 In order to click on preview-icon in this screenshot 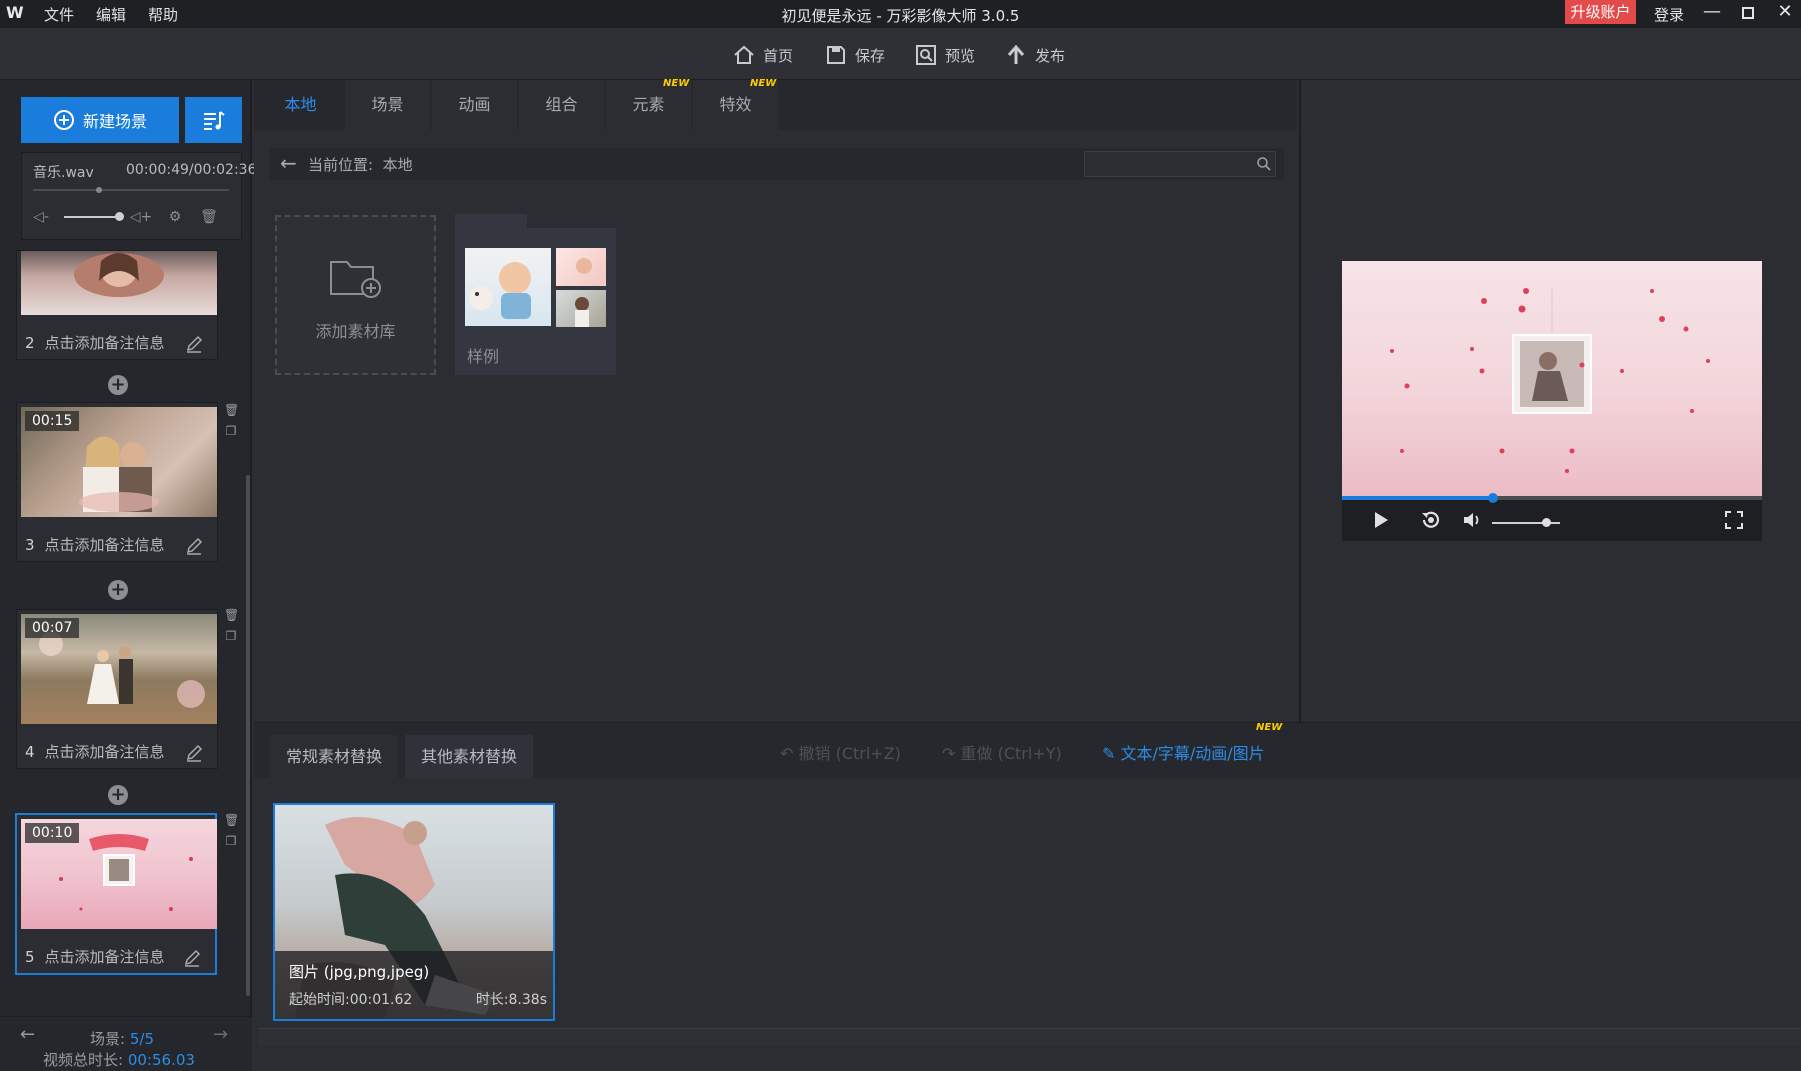, I will do `click(926, 55)`.